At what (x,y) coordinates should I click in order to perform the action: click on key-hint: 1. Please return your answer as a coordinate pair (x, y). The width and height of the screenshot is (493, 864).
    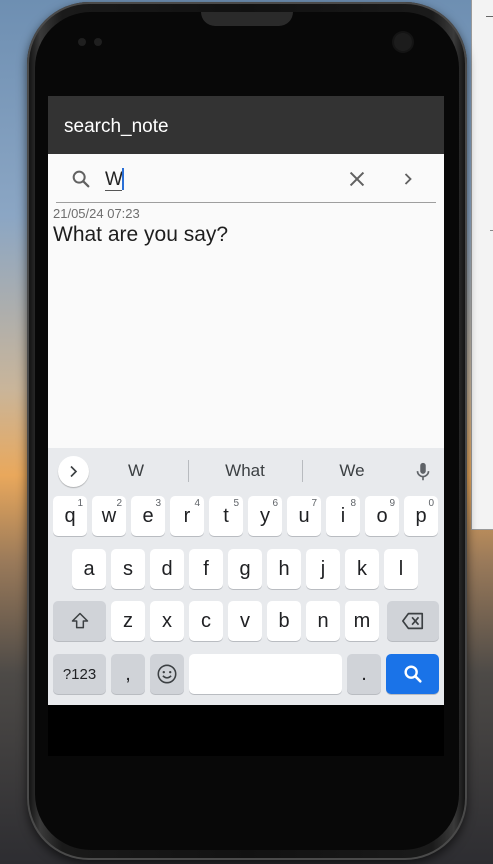
    Looking at the image, I should click on (80, 503).